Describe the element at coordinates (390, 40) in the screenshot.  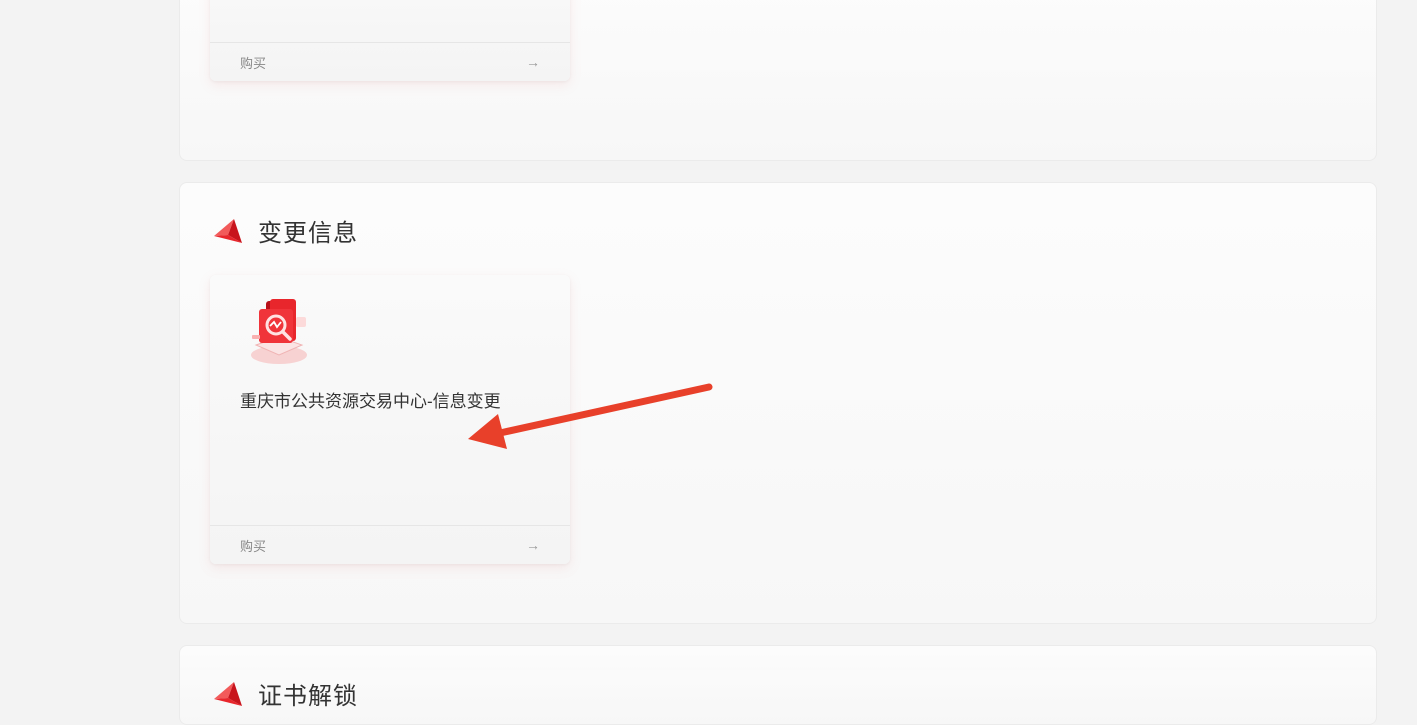
I see `product-card: 购买 →` at that location.